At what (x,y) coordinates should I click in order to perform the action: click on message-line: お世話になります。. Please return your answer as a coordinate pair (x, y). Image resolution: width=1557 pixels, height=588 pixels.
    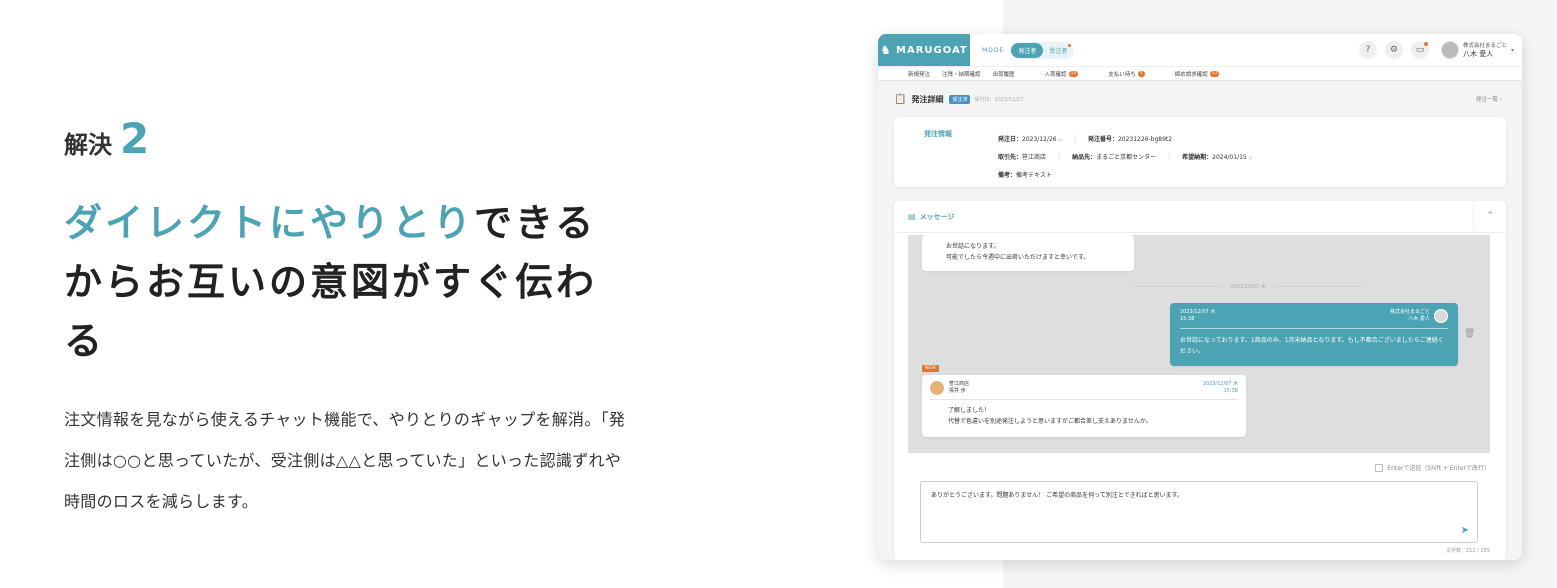
    Looking at the image, I should click on (973, 246).